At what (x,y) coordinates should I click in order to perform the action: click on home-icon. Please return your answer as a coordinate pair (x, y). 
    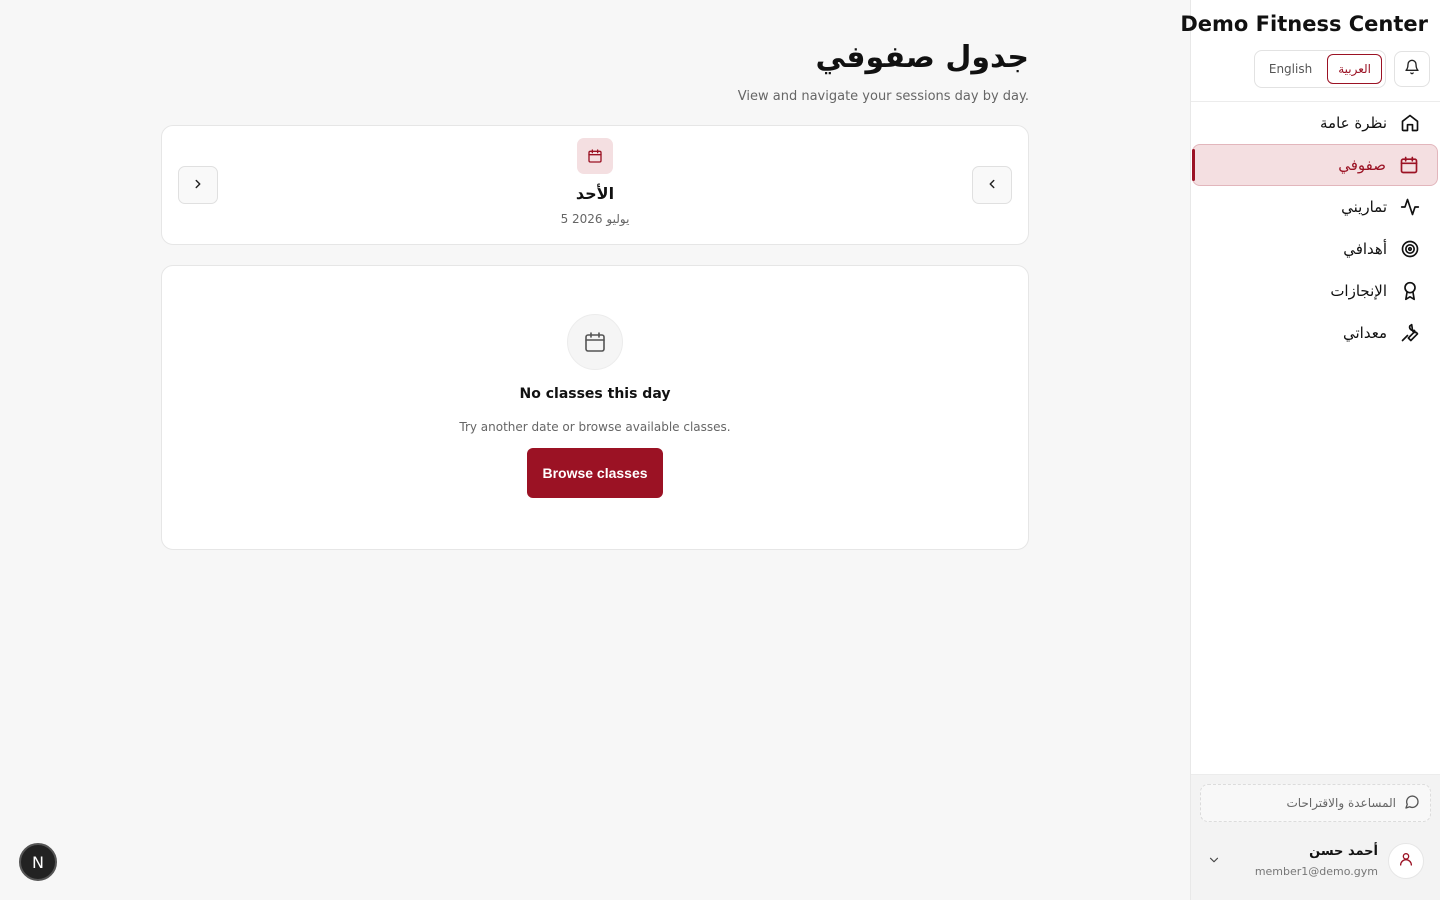
    Looking at the image, I should click on (1410, 123).